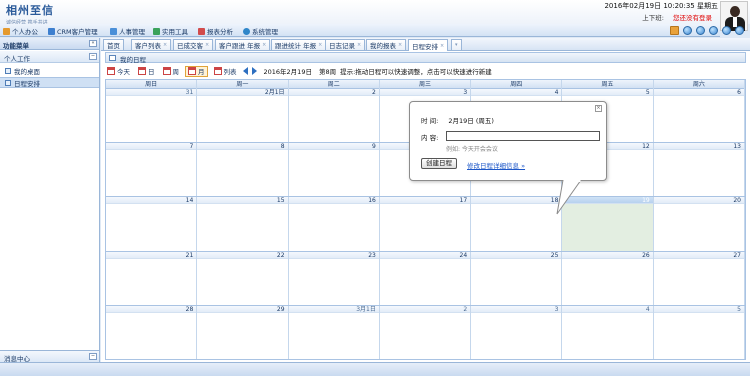 This screenshot has width=750, height=376. What do you see at coordinates (425, 255) in the screenshot?
I see `day-number: 24` at bounding box center [425, 255].